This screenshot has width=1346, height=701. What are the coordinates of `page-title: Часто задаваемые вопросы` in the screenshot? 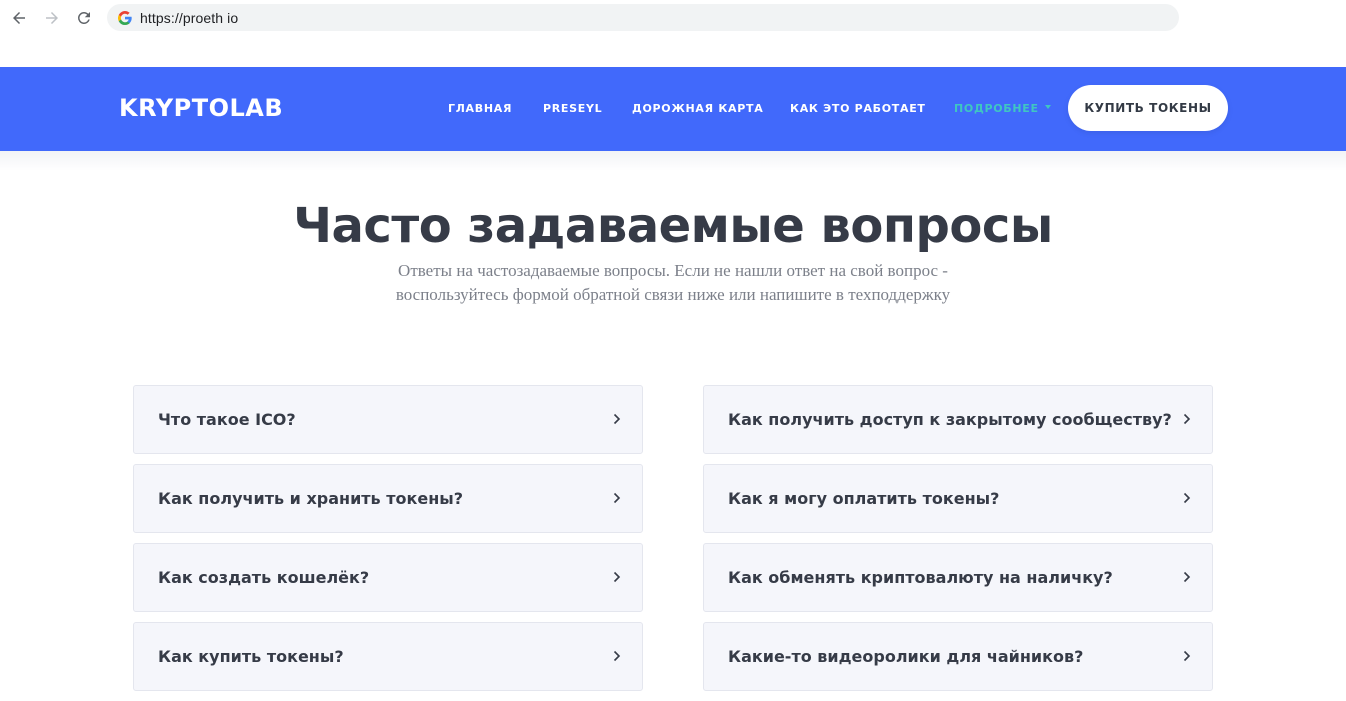 It's located at (673, 226).